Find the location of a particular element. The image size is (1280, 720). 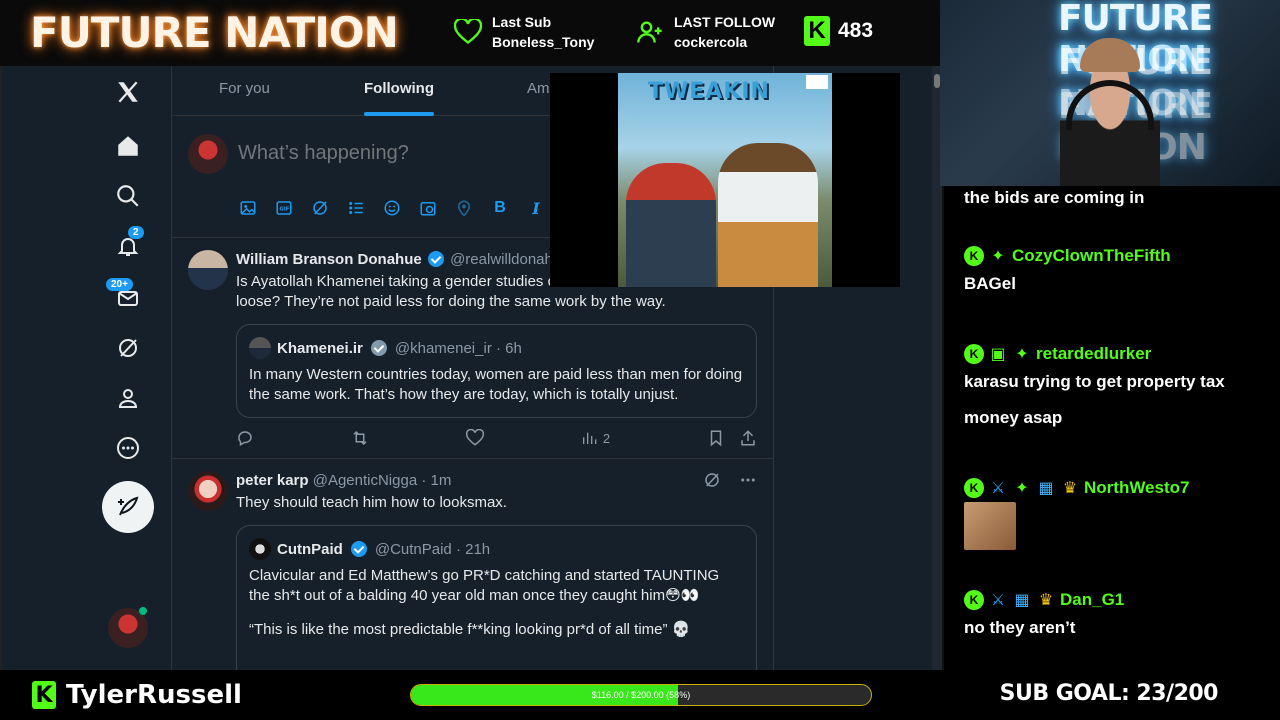

donation-goal-bar: $116.00 / $200.00 (58%) is located at coordinates (641, 695).